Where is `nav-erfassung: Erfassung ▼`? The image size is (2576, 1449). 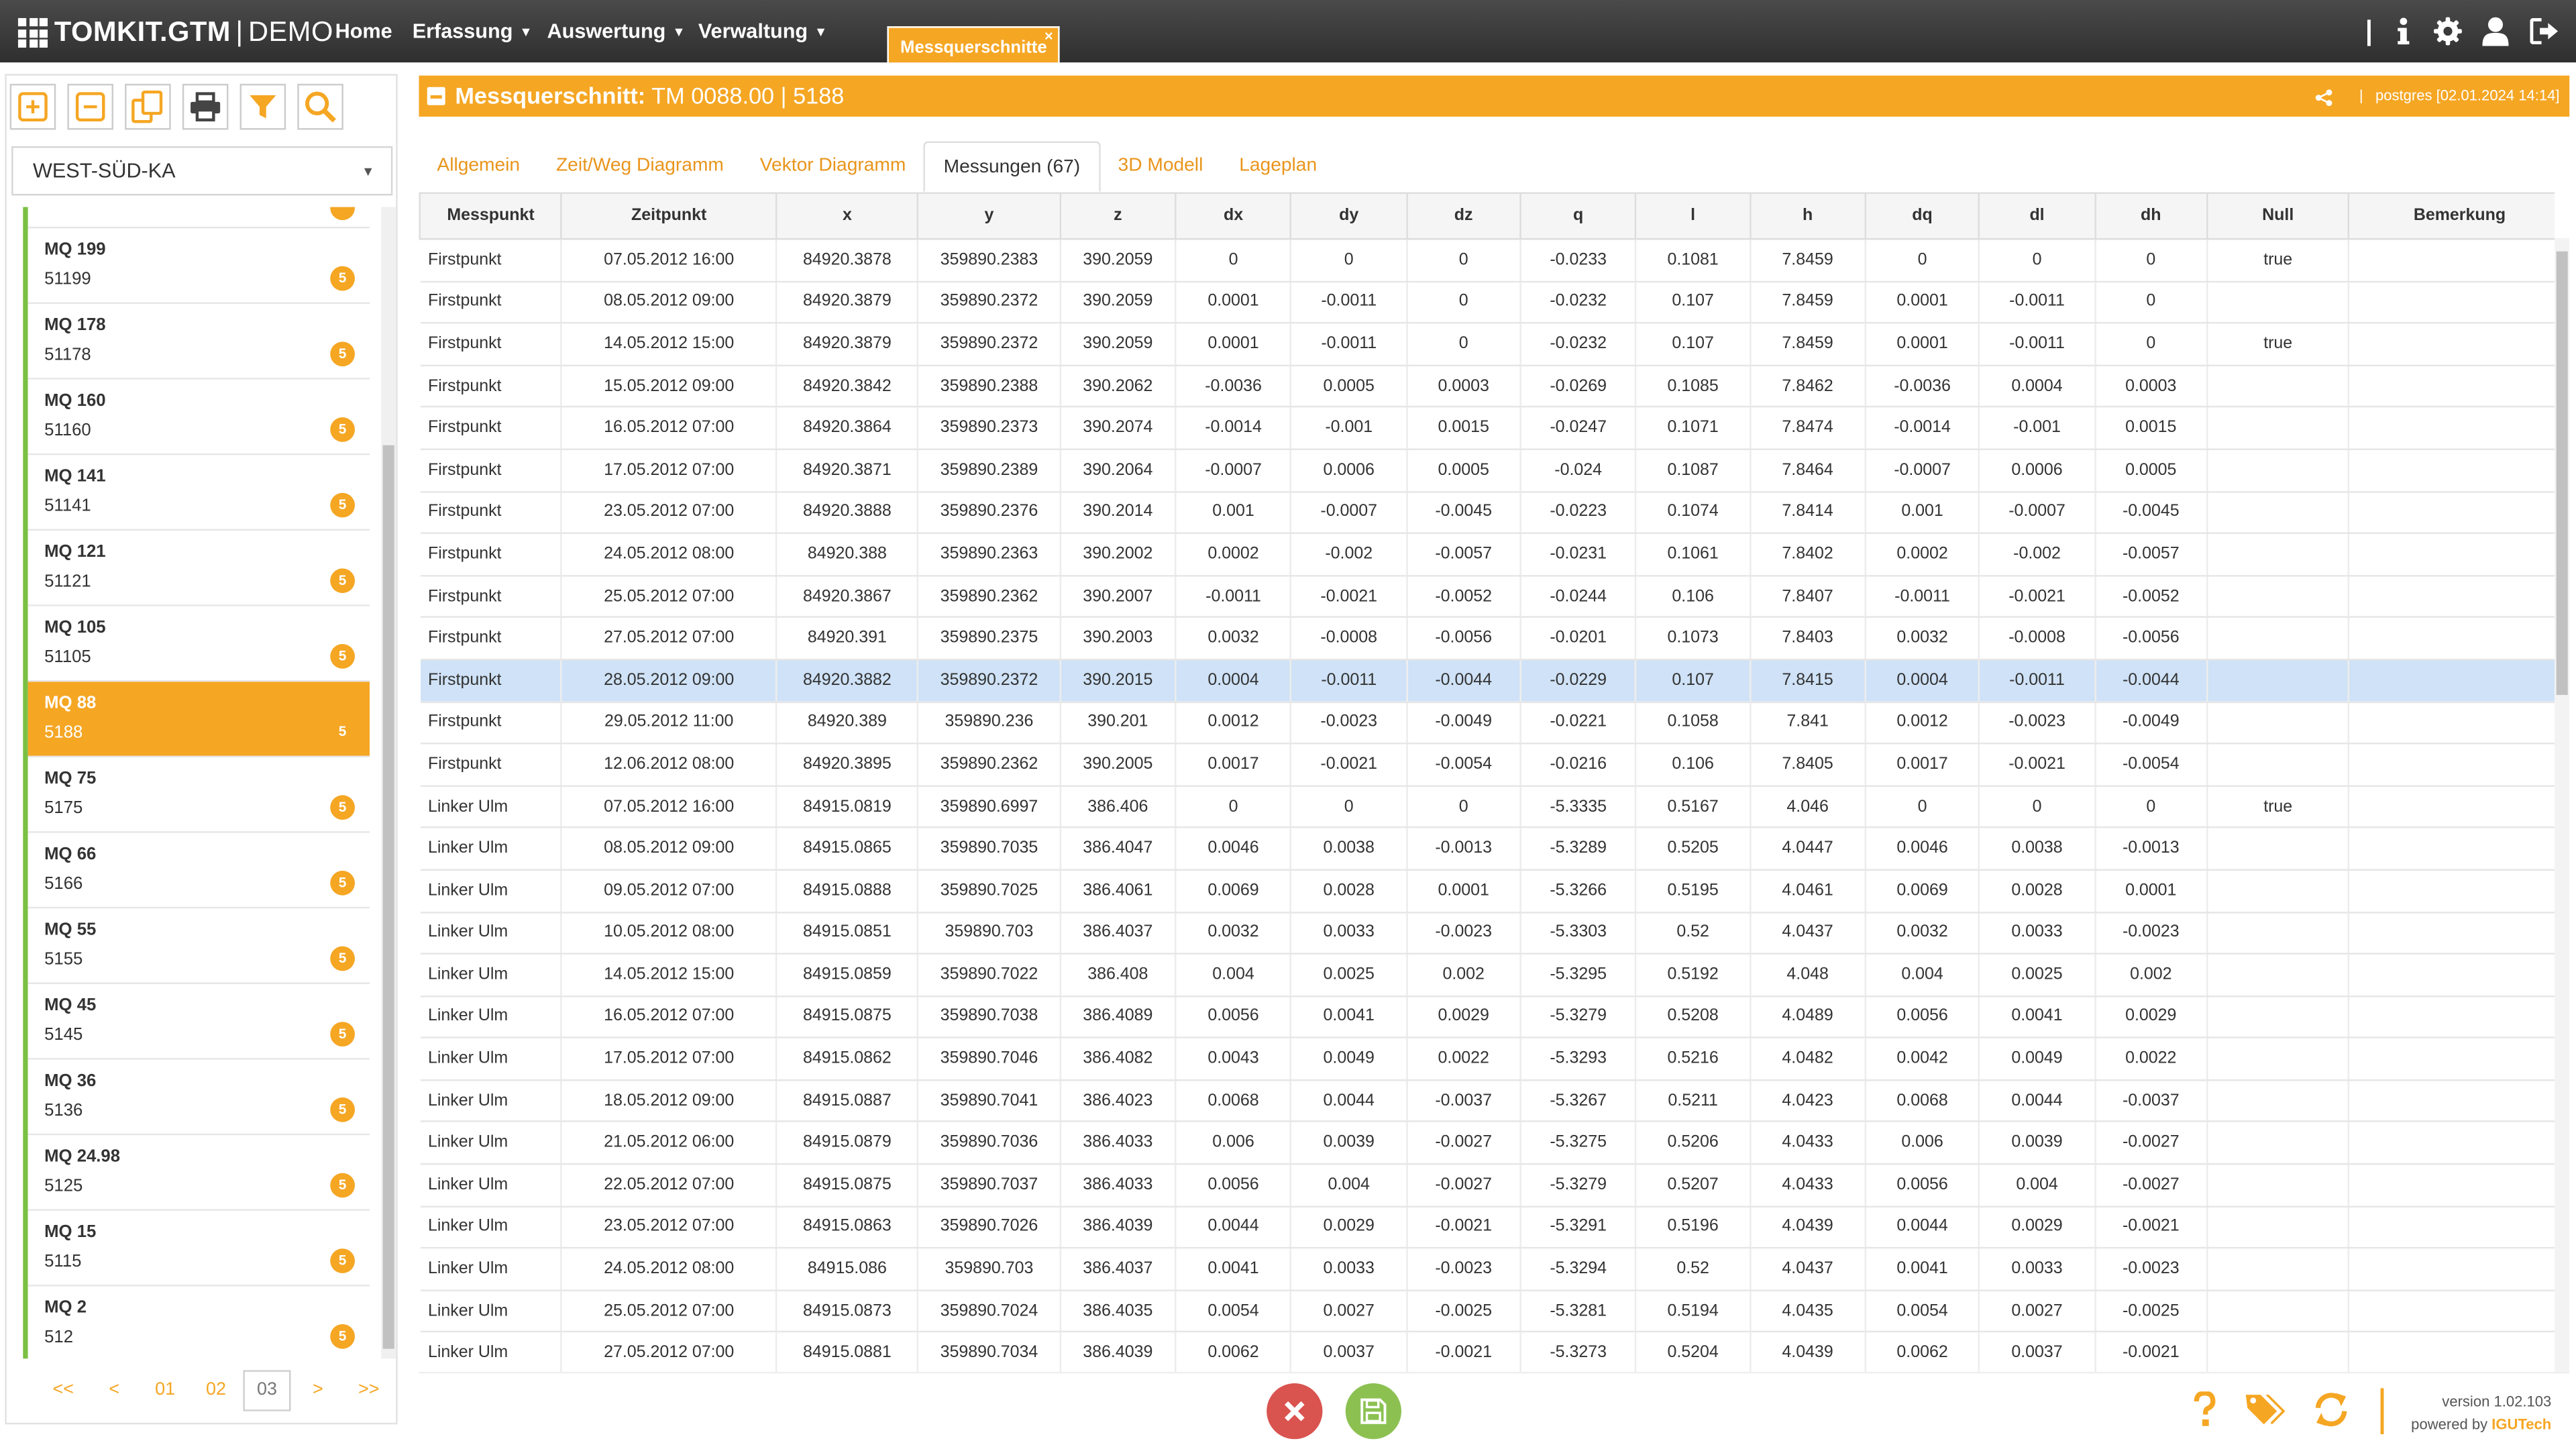 nav-erfassung: Erfassung ▼ is located at coordinates (473, 30).